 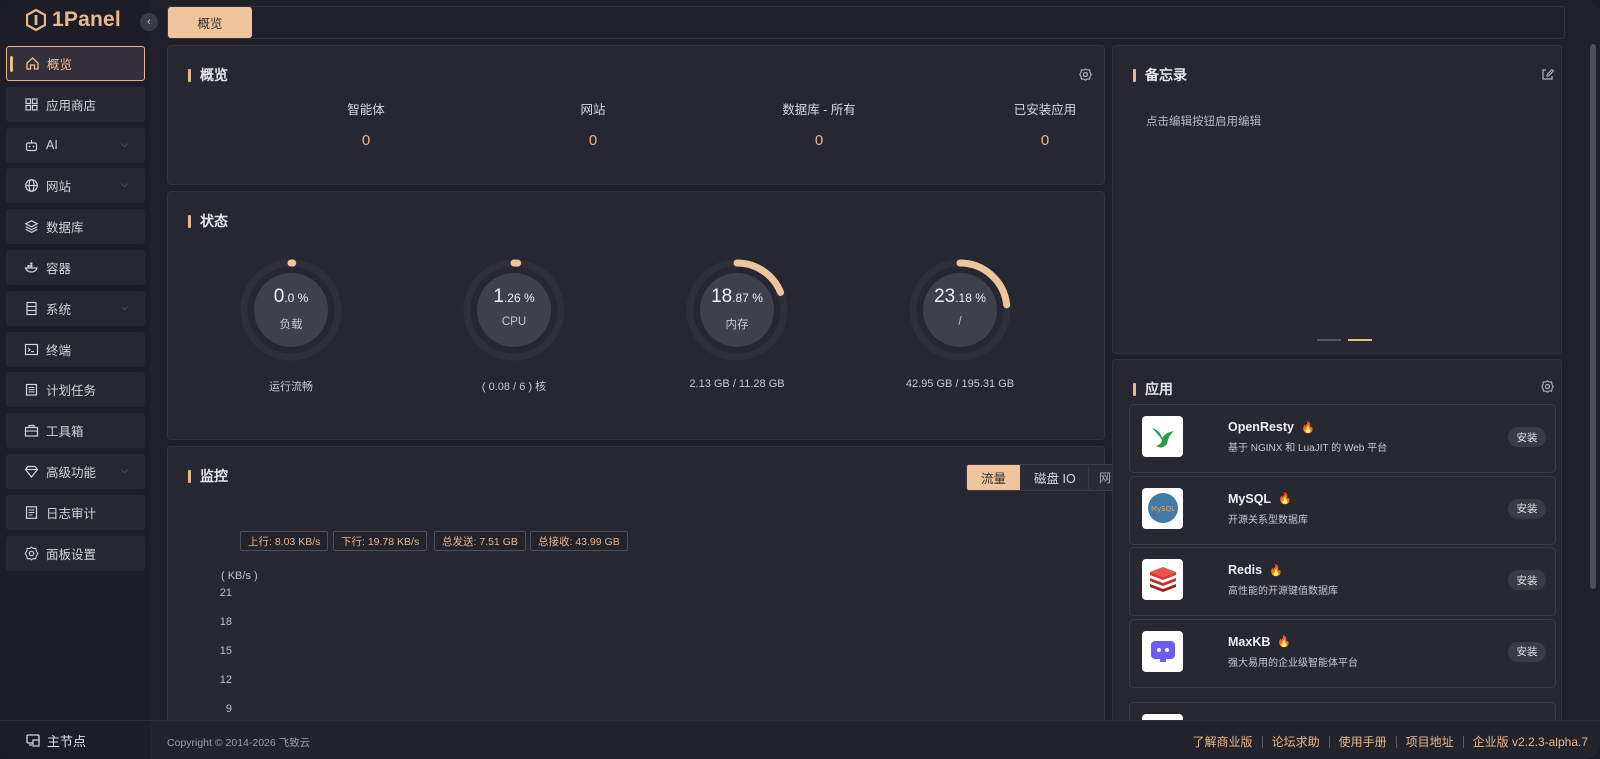 What do you see at coordinates (480, 541) in the screenshot?
I see `total-sent-tag: 总发送: 7.51 GB` at bounding box center [480, 541].